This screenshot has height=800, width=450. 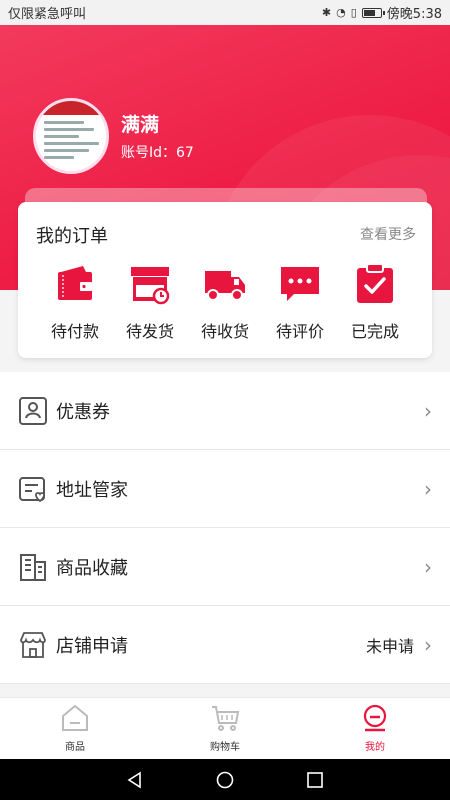 I want to click on menu-label: 地址管家, so click(x=92, y=490).